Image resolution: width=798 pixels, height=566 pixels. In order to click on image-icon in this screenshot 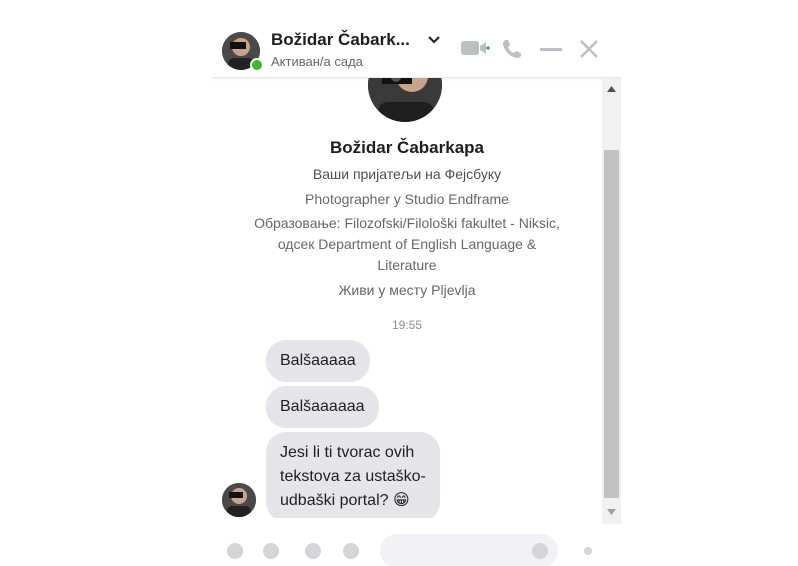, I will do `click(271, 551)`.